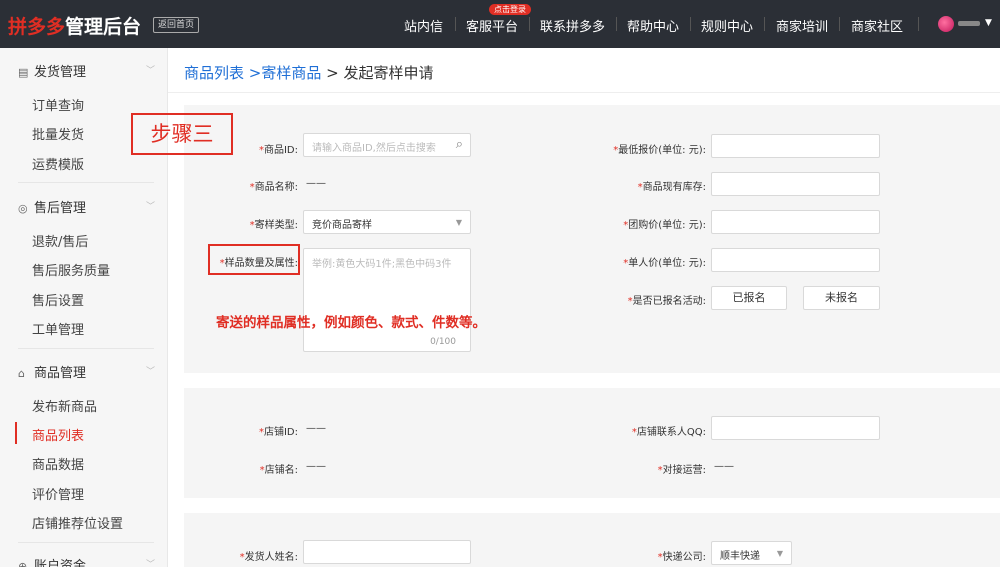 This screenshot has height=567, width=1000. What do you see at coordinates (795, 260) in the screenshot?
I see `single-price-input` at bounding box center [795, 260].